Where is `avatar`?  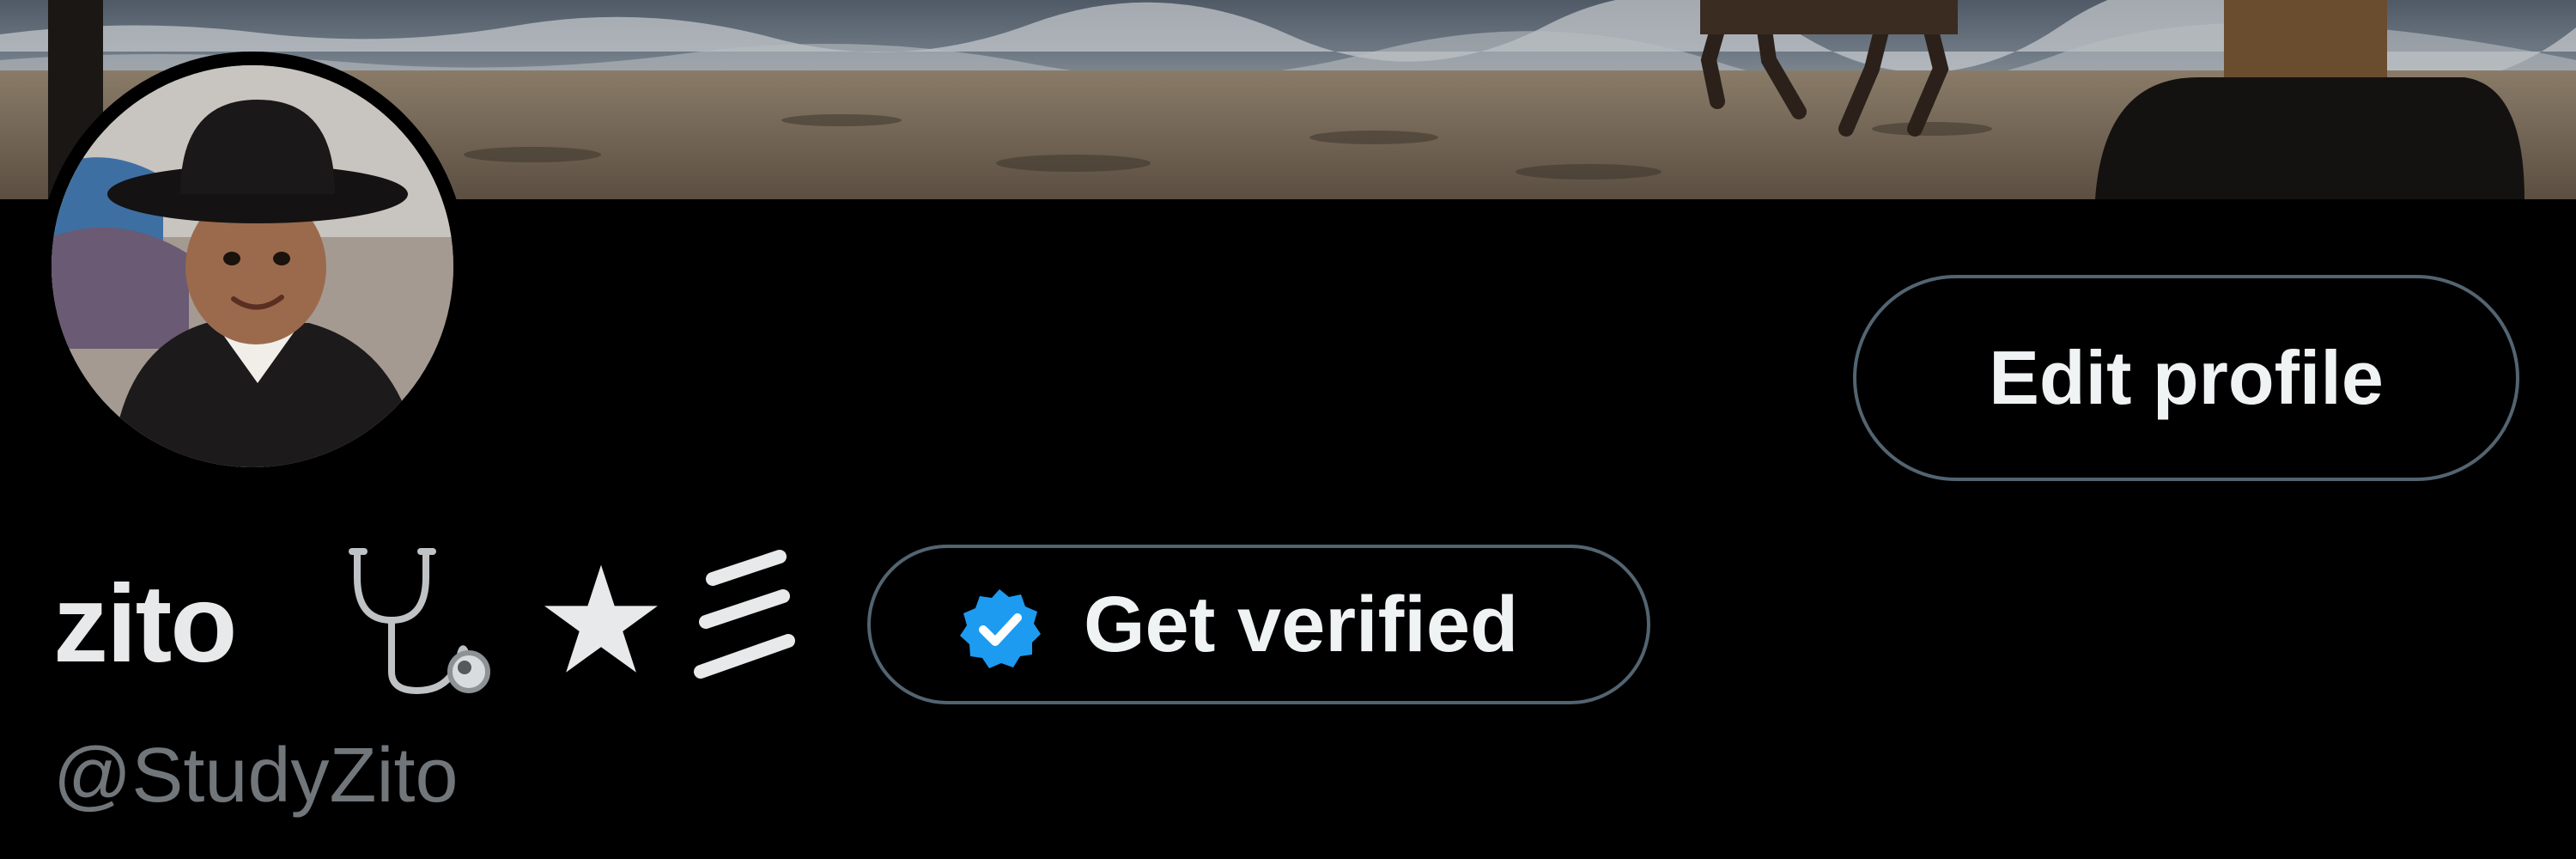
avatar is located at coordinates (252, 266).